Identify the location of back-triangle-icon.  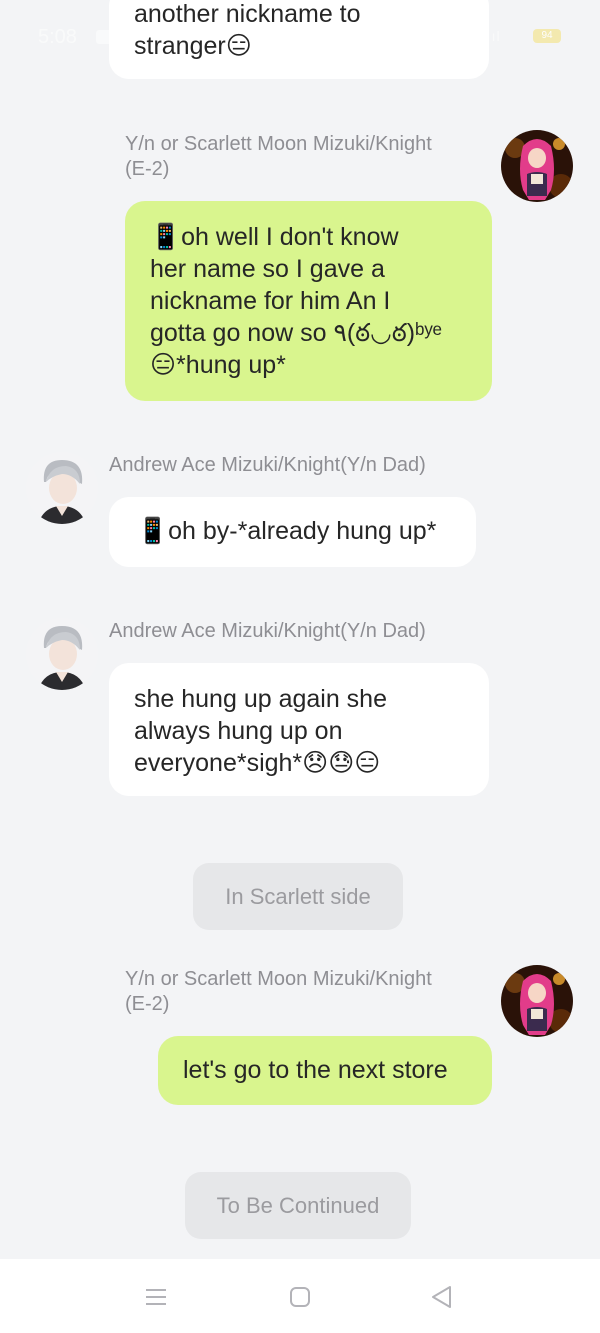
(442, 1297).